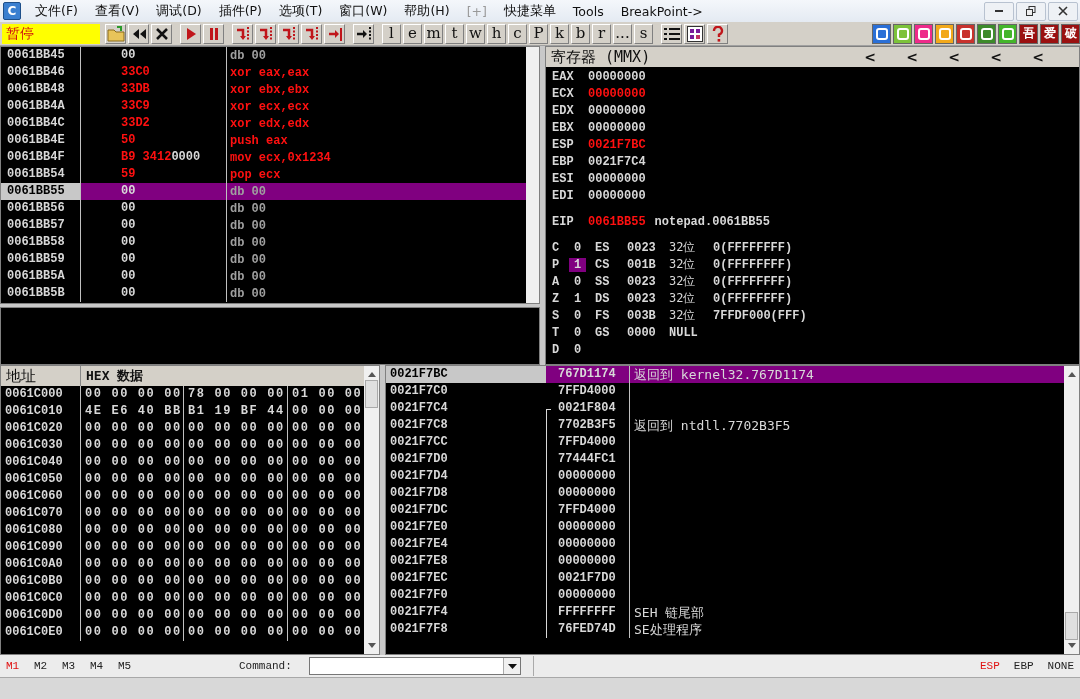 The width and height of the screenshot is (1080, 699). Describe the element at coordinates (588, 11) in the screenshot. I see `menu-item: Tools` at that location.